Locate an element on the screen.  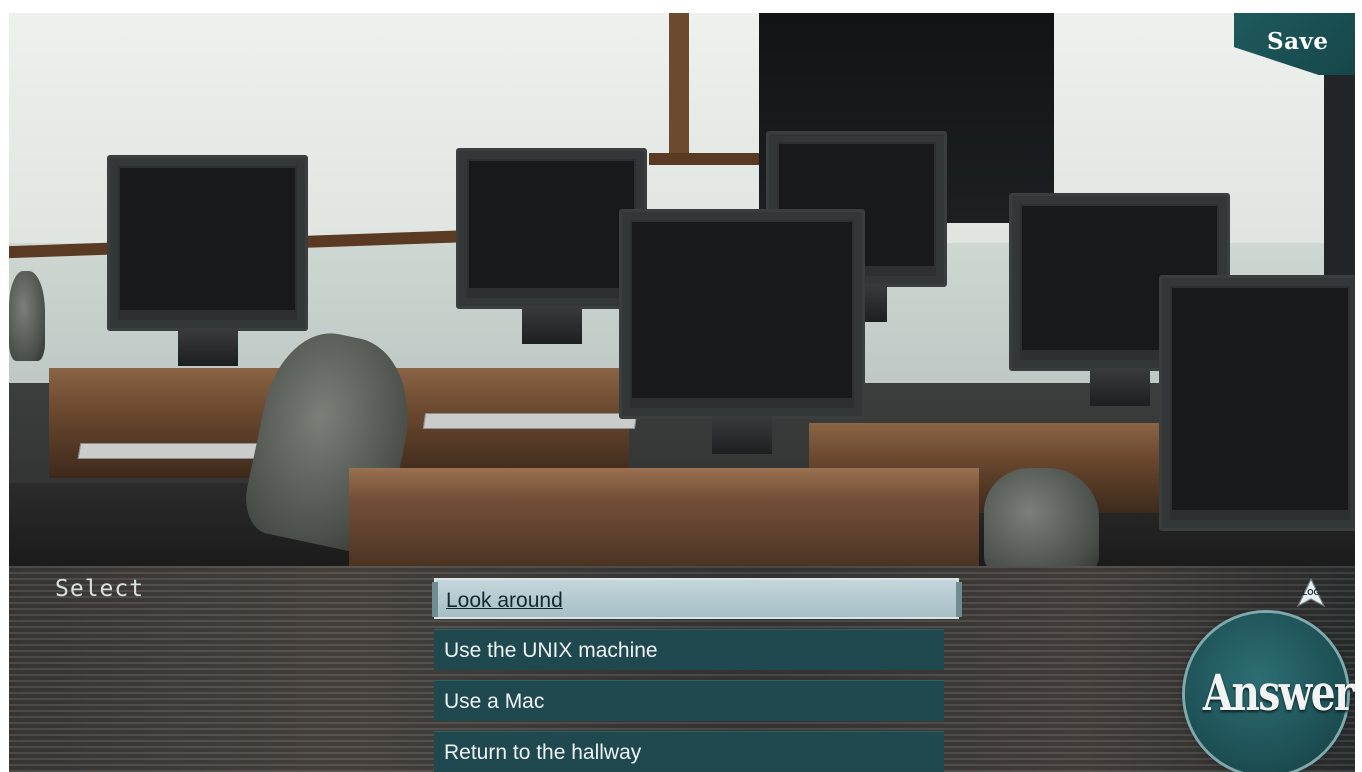
desk is located at coordinates (664, 518).